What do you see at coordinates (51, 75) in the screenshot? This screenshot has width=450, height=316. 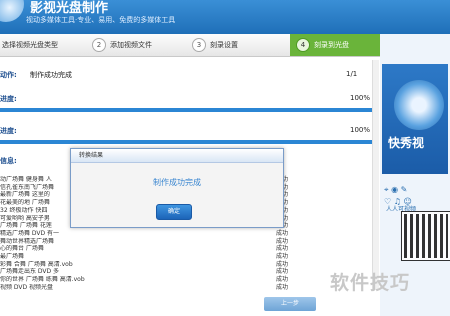 I see `action-value: 制作成功完成` at bounding box center [51, 75].